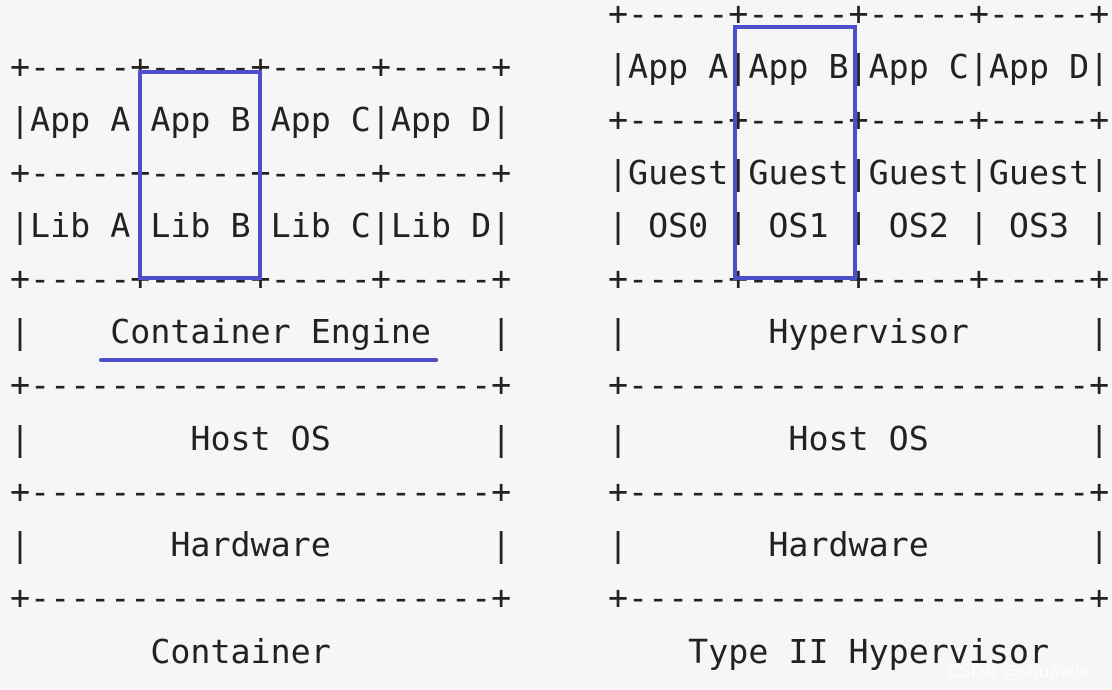  What do you see at coordinates (200, 175) in the screenshot?
I see `app-b-lib-b-highlight-box` at bounding box center [200, 175].